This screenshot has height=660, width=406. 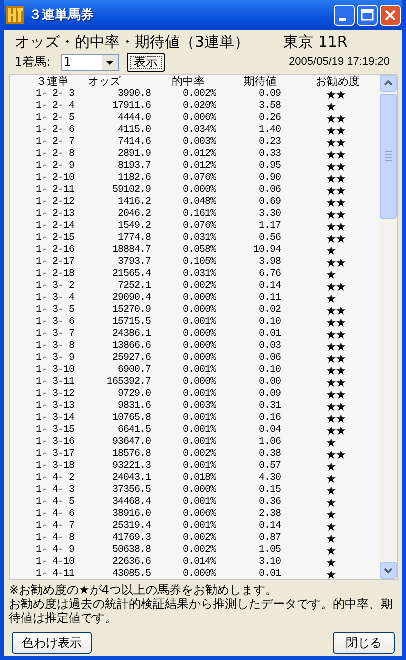 What do you see at coordinates (133, 263) in the screenshot?
I see `table-cell-text: 3793.7` at bounding box center [133, 263].